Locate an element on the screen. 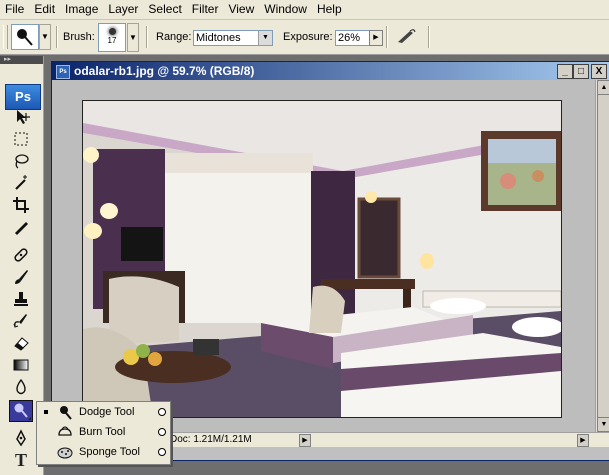  minimize-button: _ is located at coordinates (565, 71).